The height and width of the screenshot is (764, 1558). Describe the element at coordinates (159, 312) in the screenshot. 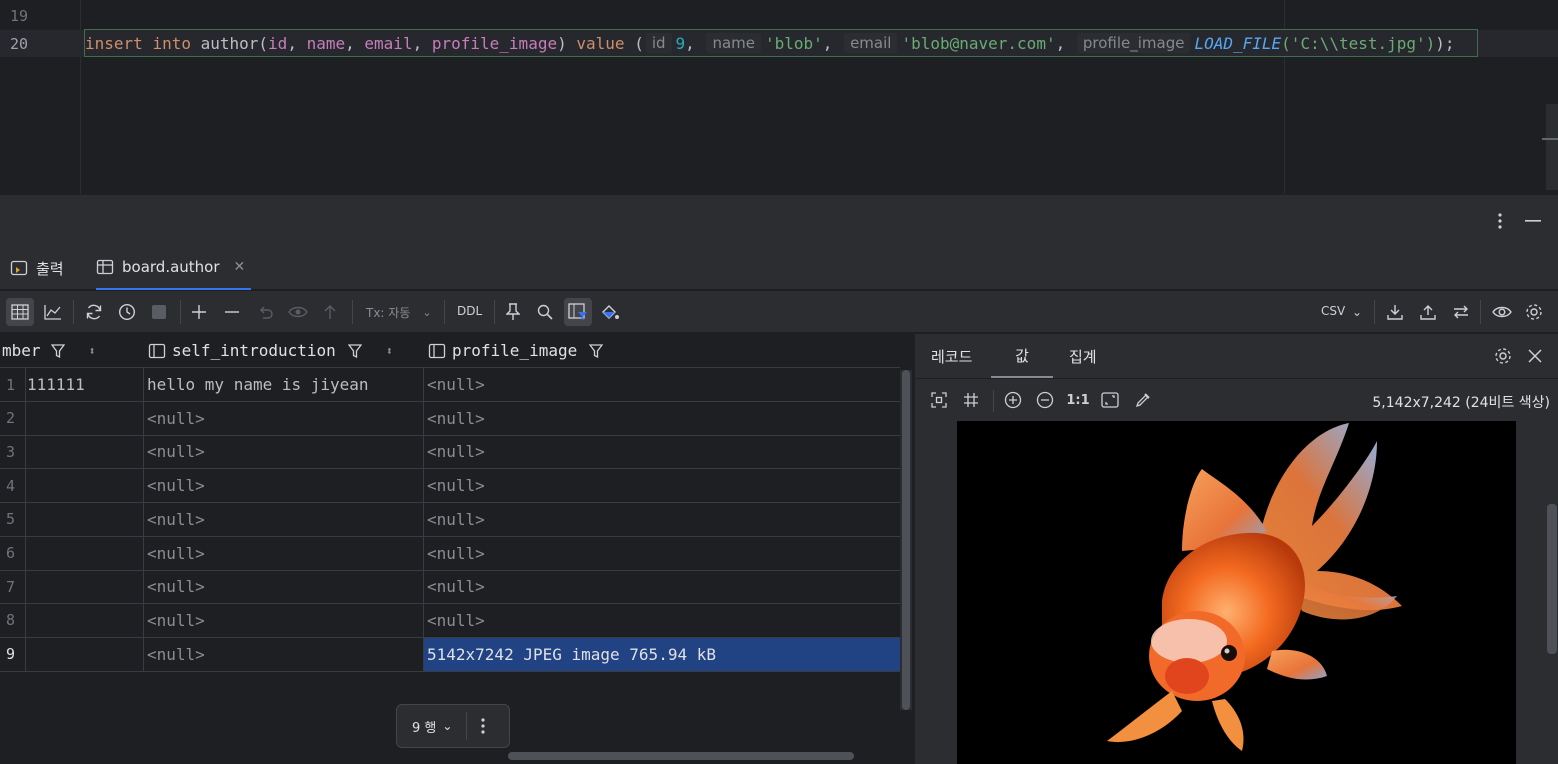

I see `stop-icon` at that location.